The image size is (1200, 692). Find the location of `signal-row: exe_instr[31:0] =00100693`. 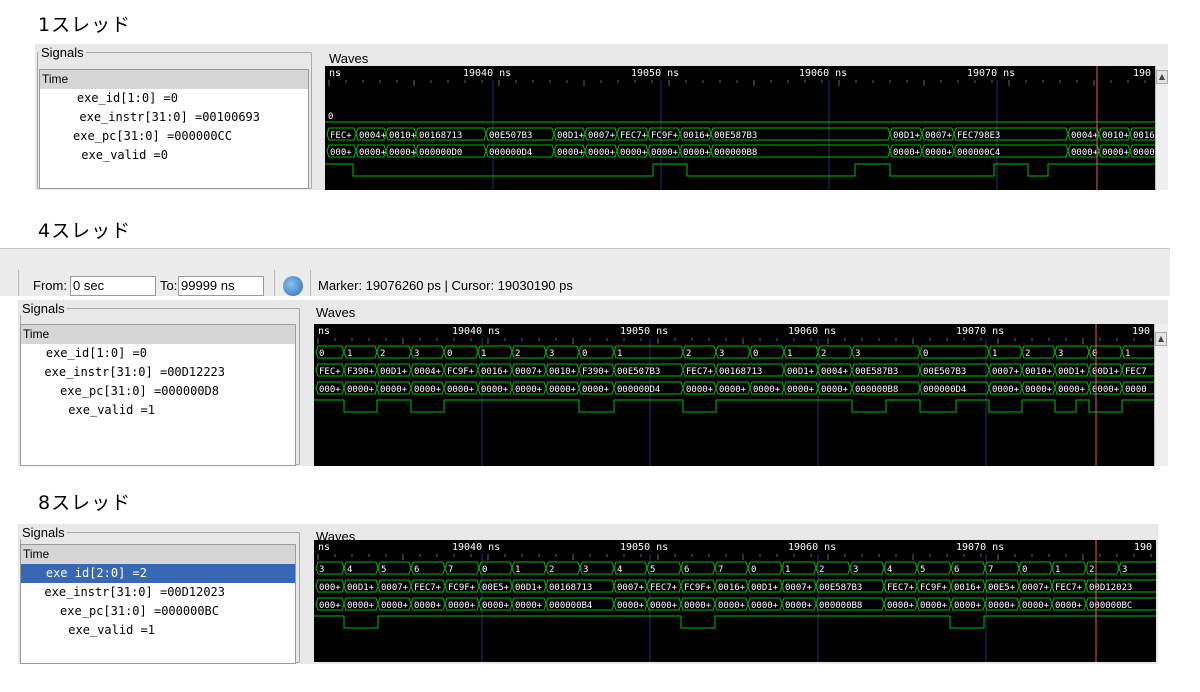

signal-row: exe_instr[31:0] =00100693 is located at coordinates (174, 117).